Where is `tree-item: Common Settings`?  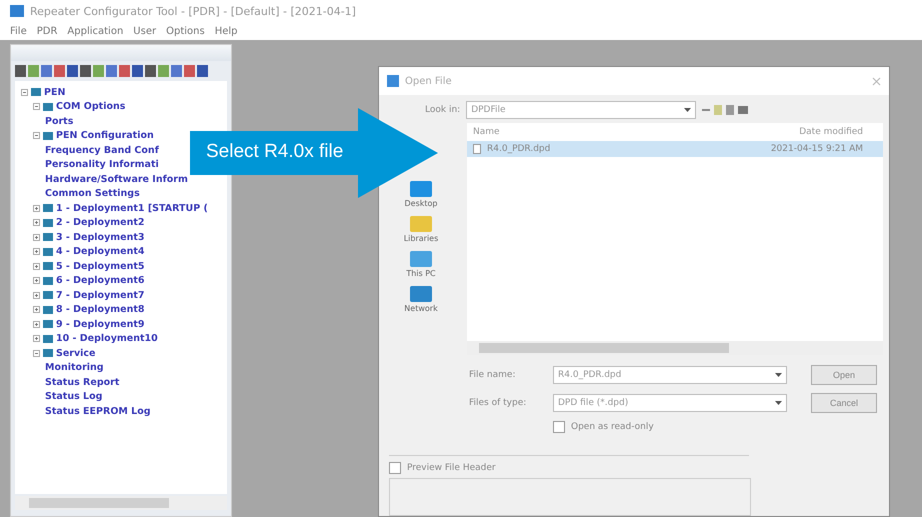 tree-item: Common Settings is located at coordinates (92, 194).